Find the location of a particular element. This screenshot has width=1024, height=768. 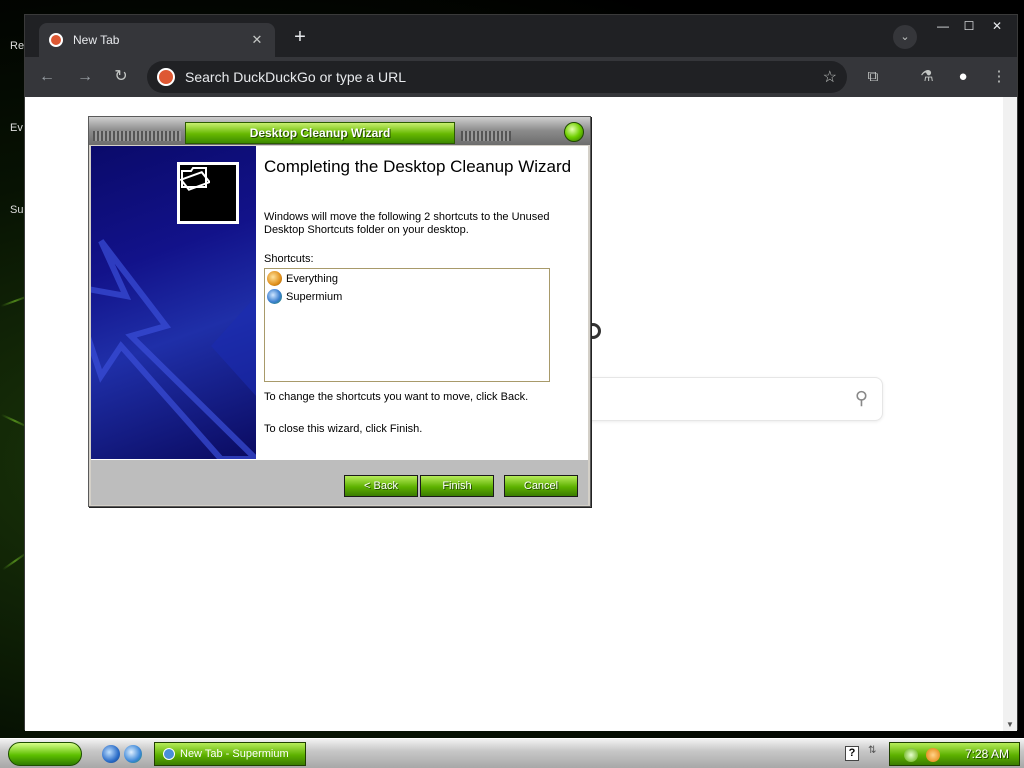

cancel-button: Cancel is located at coordinates (541, 486).